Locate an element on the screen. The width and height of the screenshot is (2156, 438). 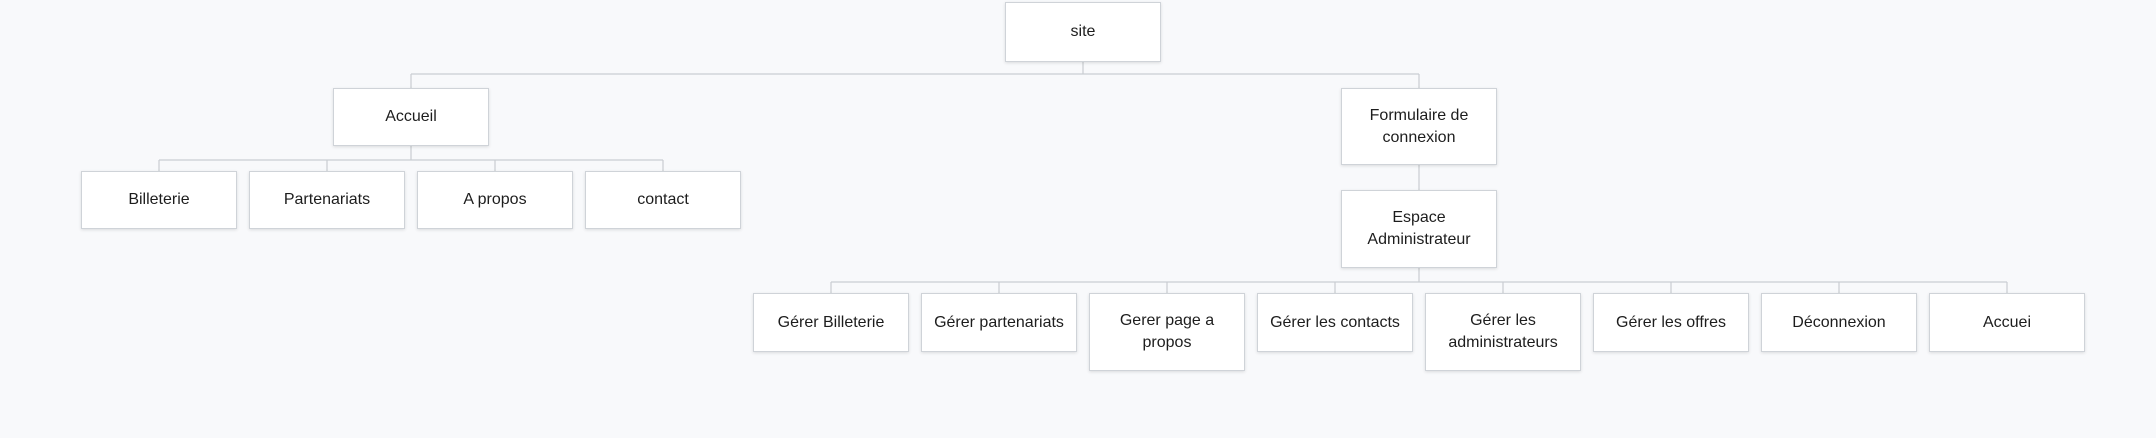
node-espace-administrateur: Espace Administrateur is located at coordinates (1419, 229).